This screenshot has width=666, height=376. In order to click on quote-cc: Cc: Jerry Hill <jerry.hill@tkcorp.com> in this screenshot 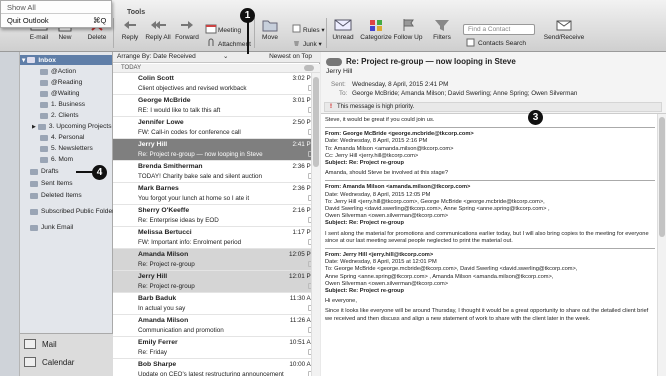, I will do `click(372, 155)`.